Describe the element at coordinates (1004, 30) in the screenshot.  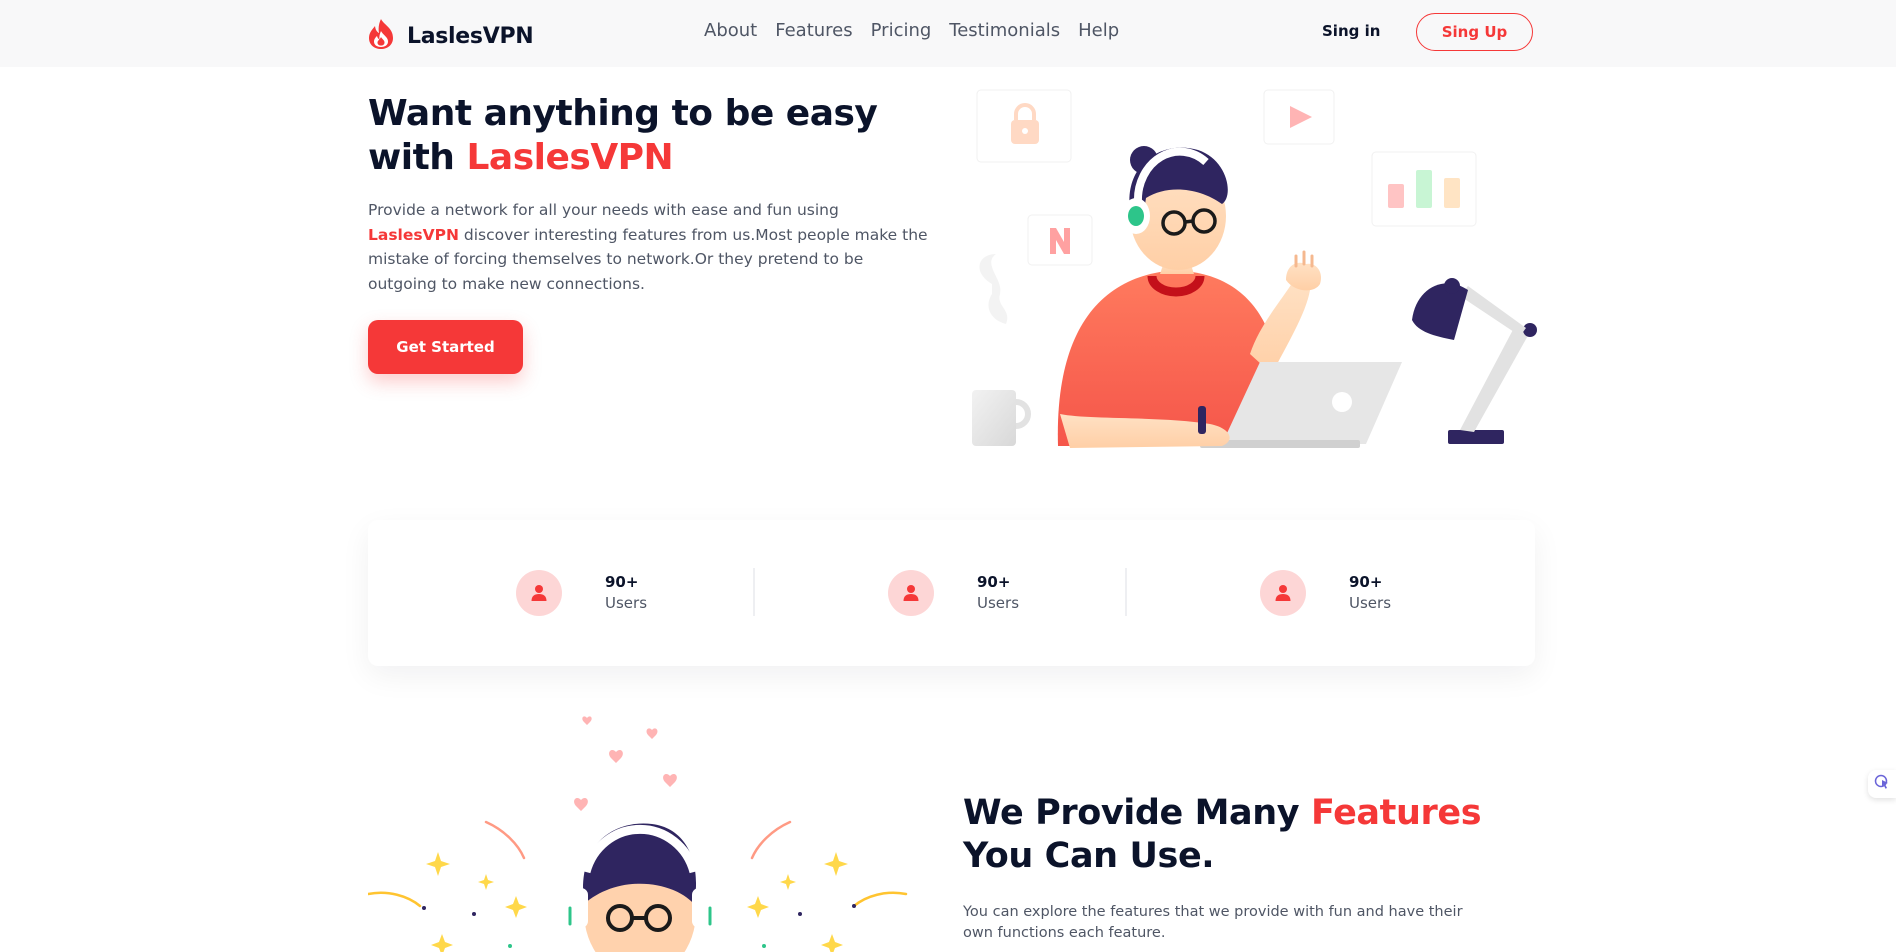
I see `nav-link-testimonials: Testimonials` at that location.